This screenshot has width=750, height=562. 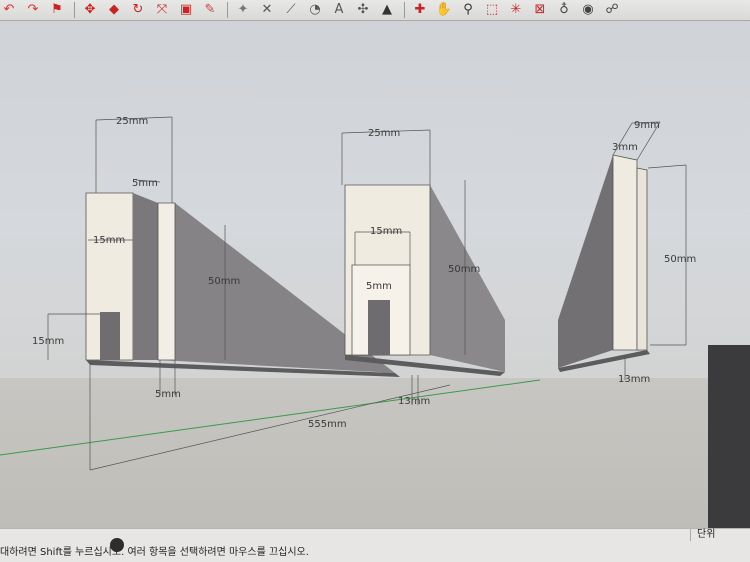 What do you see at coordinates (168, 394) in the screenshot?
I see `dim-left-bottom: 5mm` at bounding box center [168, 394].